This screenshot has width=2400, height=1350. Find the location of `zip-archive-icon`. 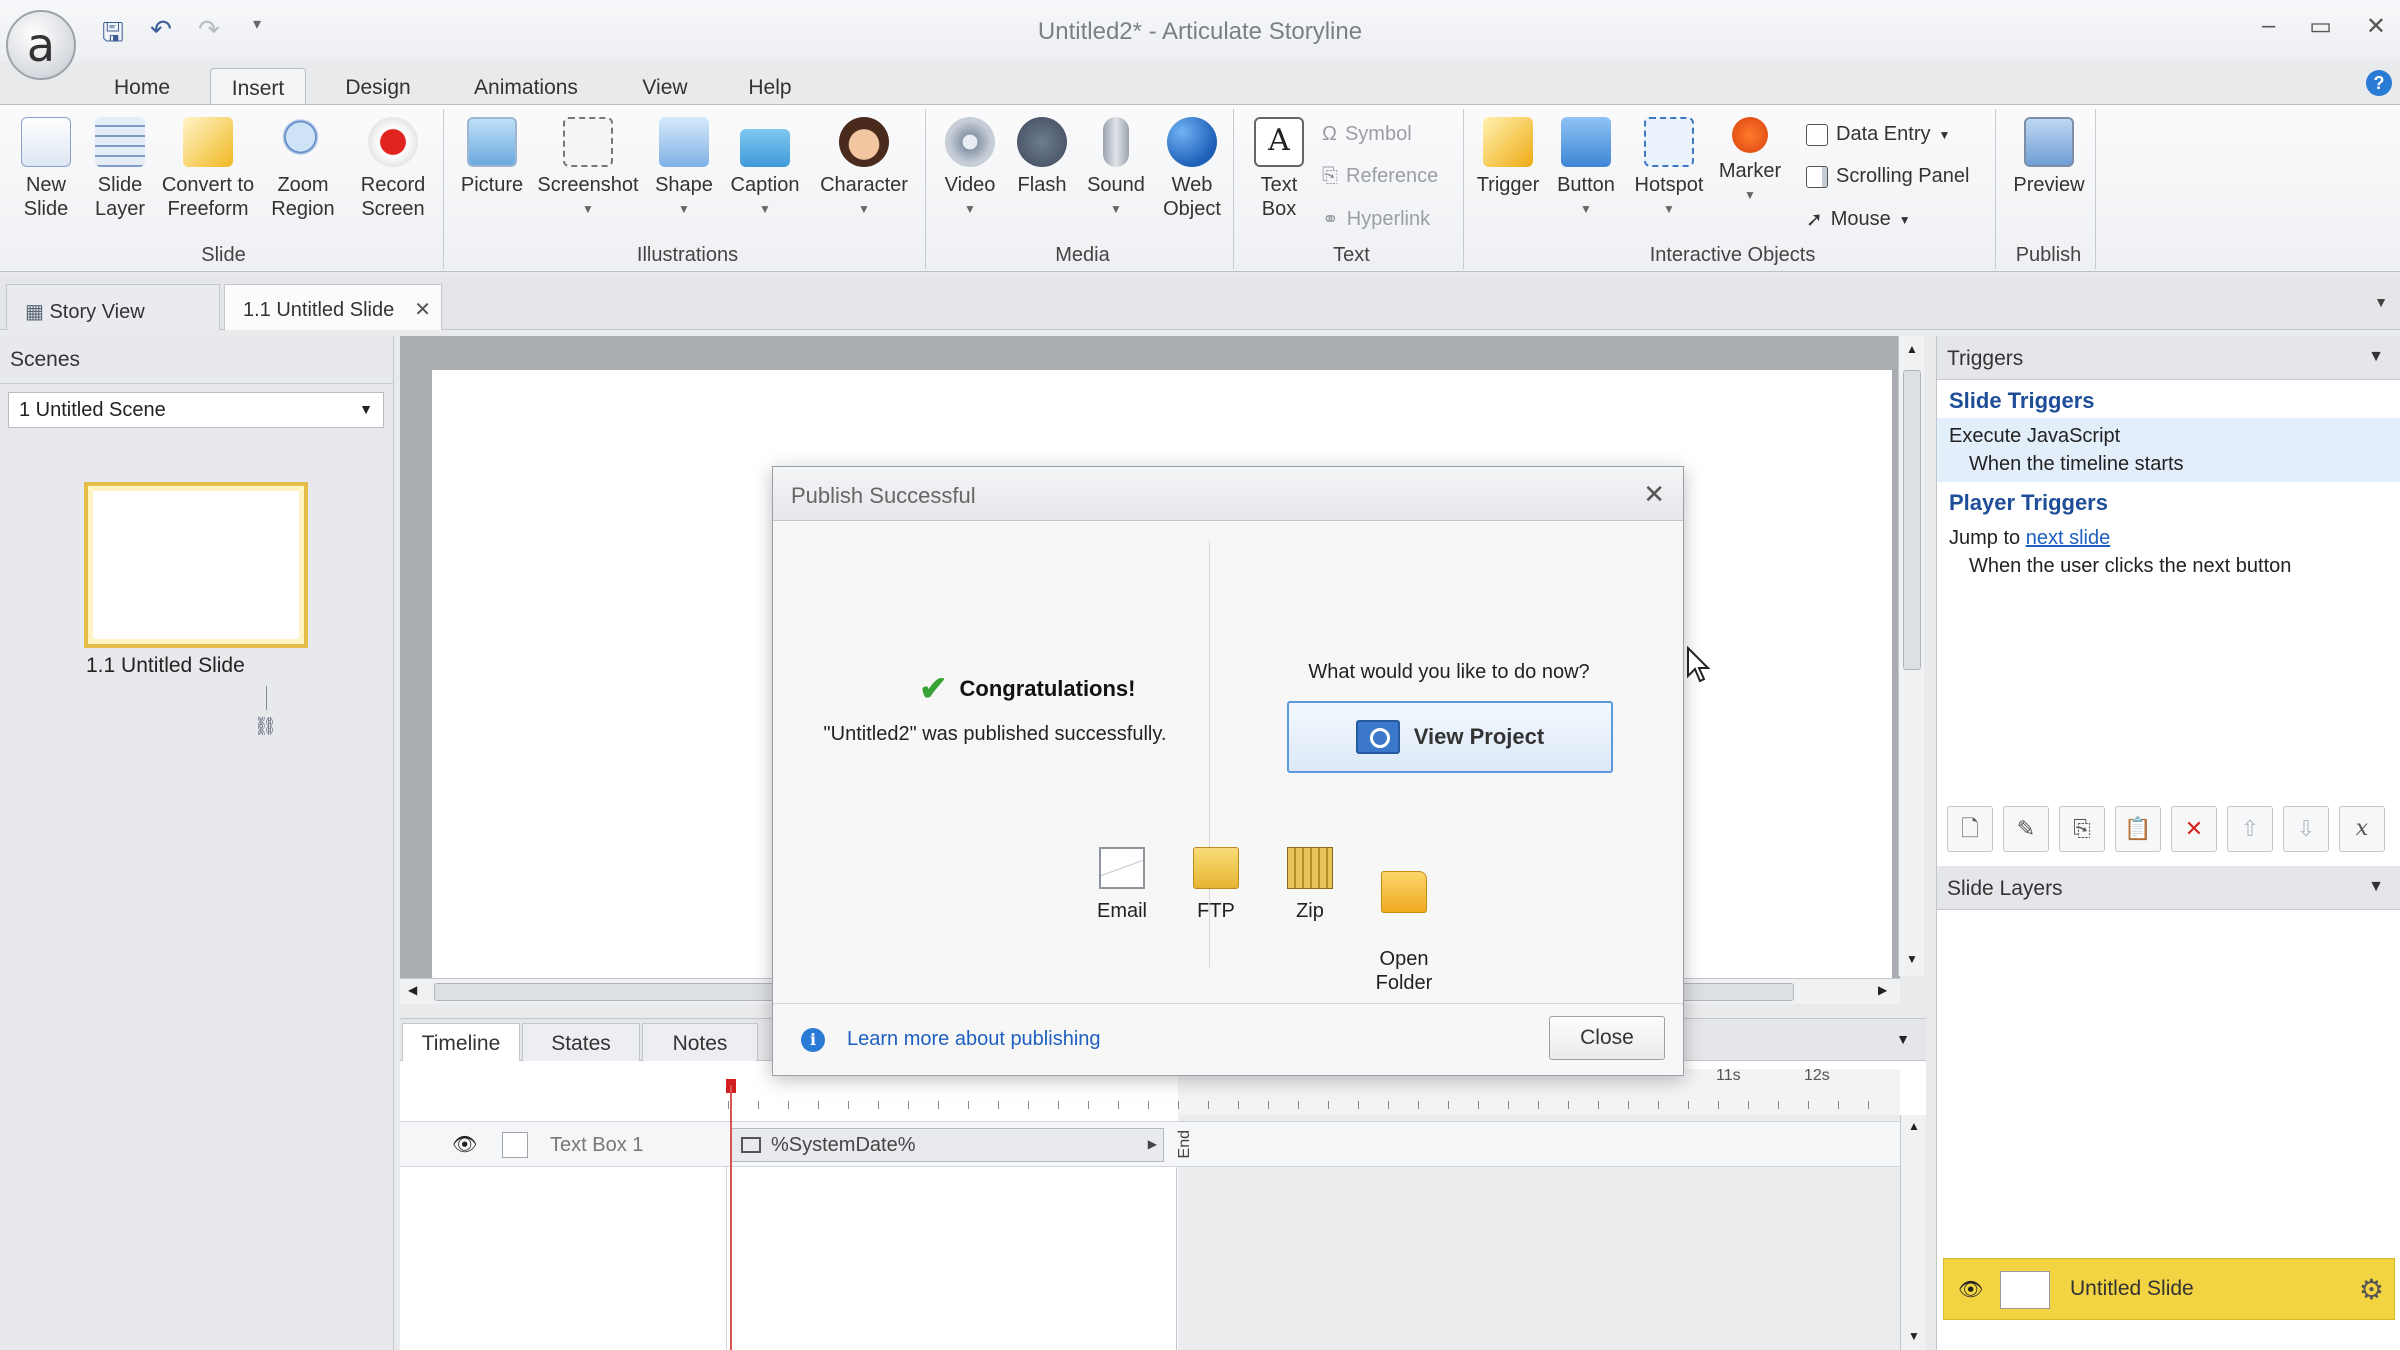

zip-archive-icon is located at coordinates (1310, 868).